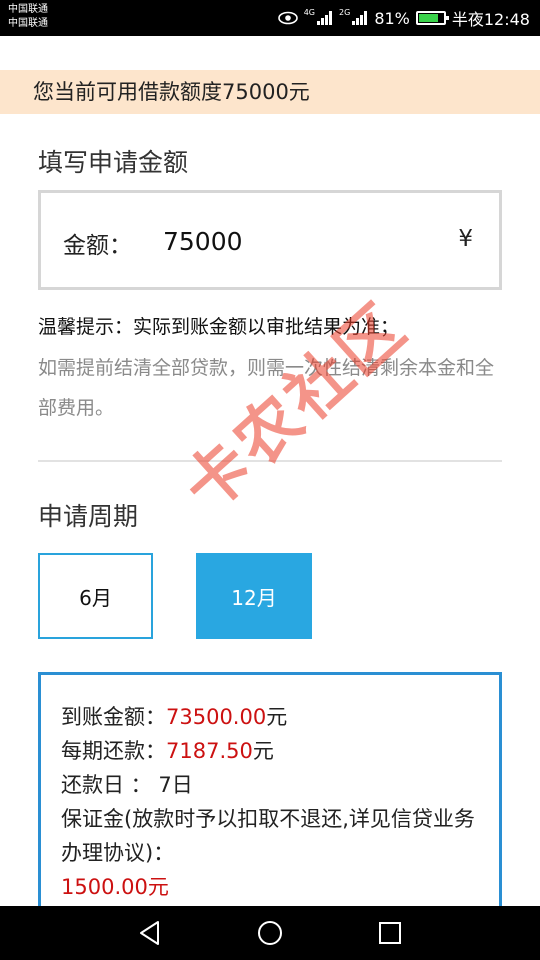 This screenshot has height=960, width=540. Describe the element at coordinates (447, 18) in the screenshot. I see `battery-tip` at that location.